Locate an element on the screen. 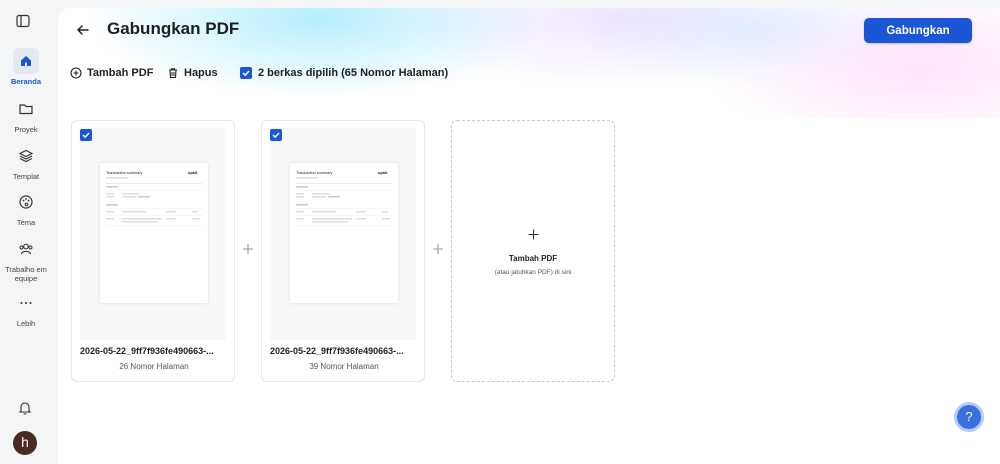 The image size is (1000, 464). bell-icon is located at coordinates (25, 410).